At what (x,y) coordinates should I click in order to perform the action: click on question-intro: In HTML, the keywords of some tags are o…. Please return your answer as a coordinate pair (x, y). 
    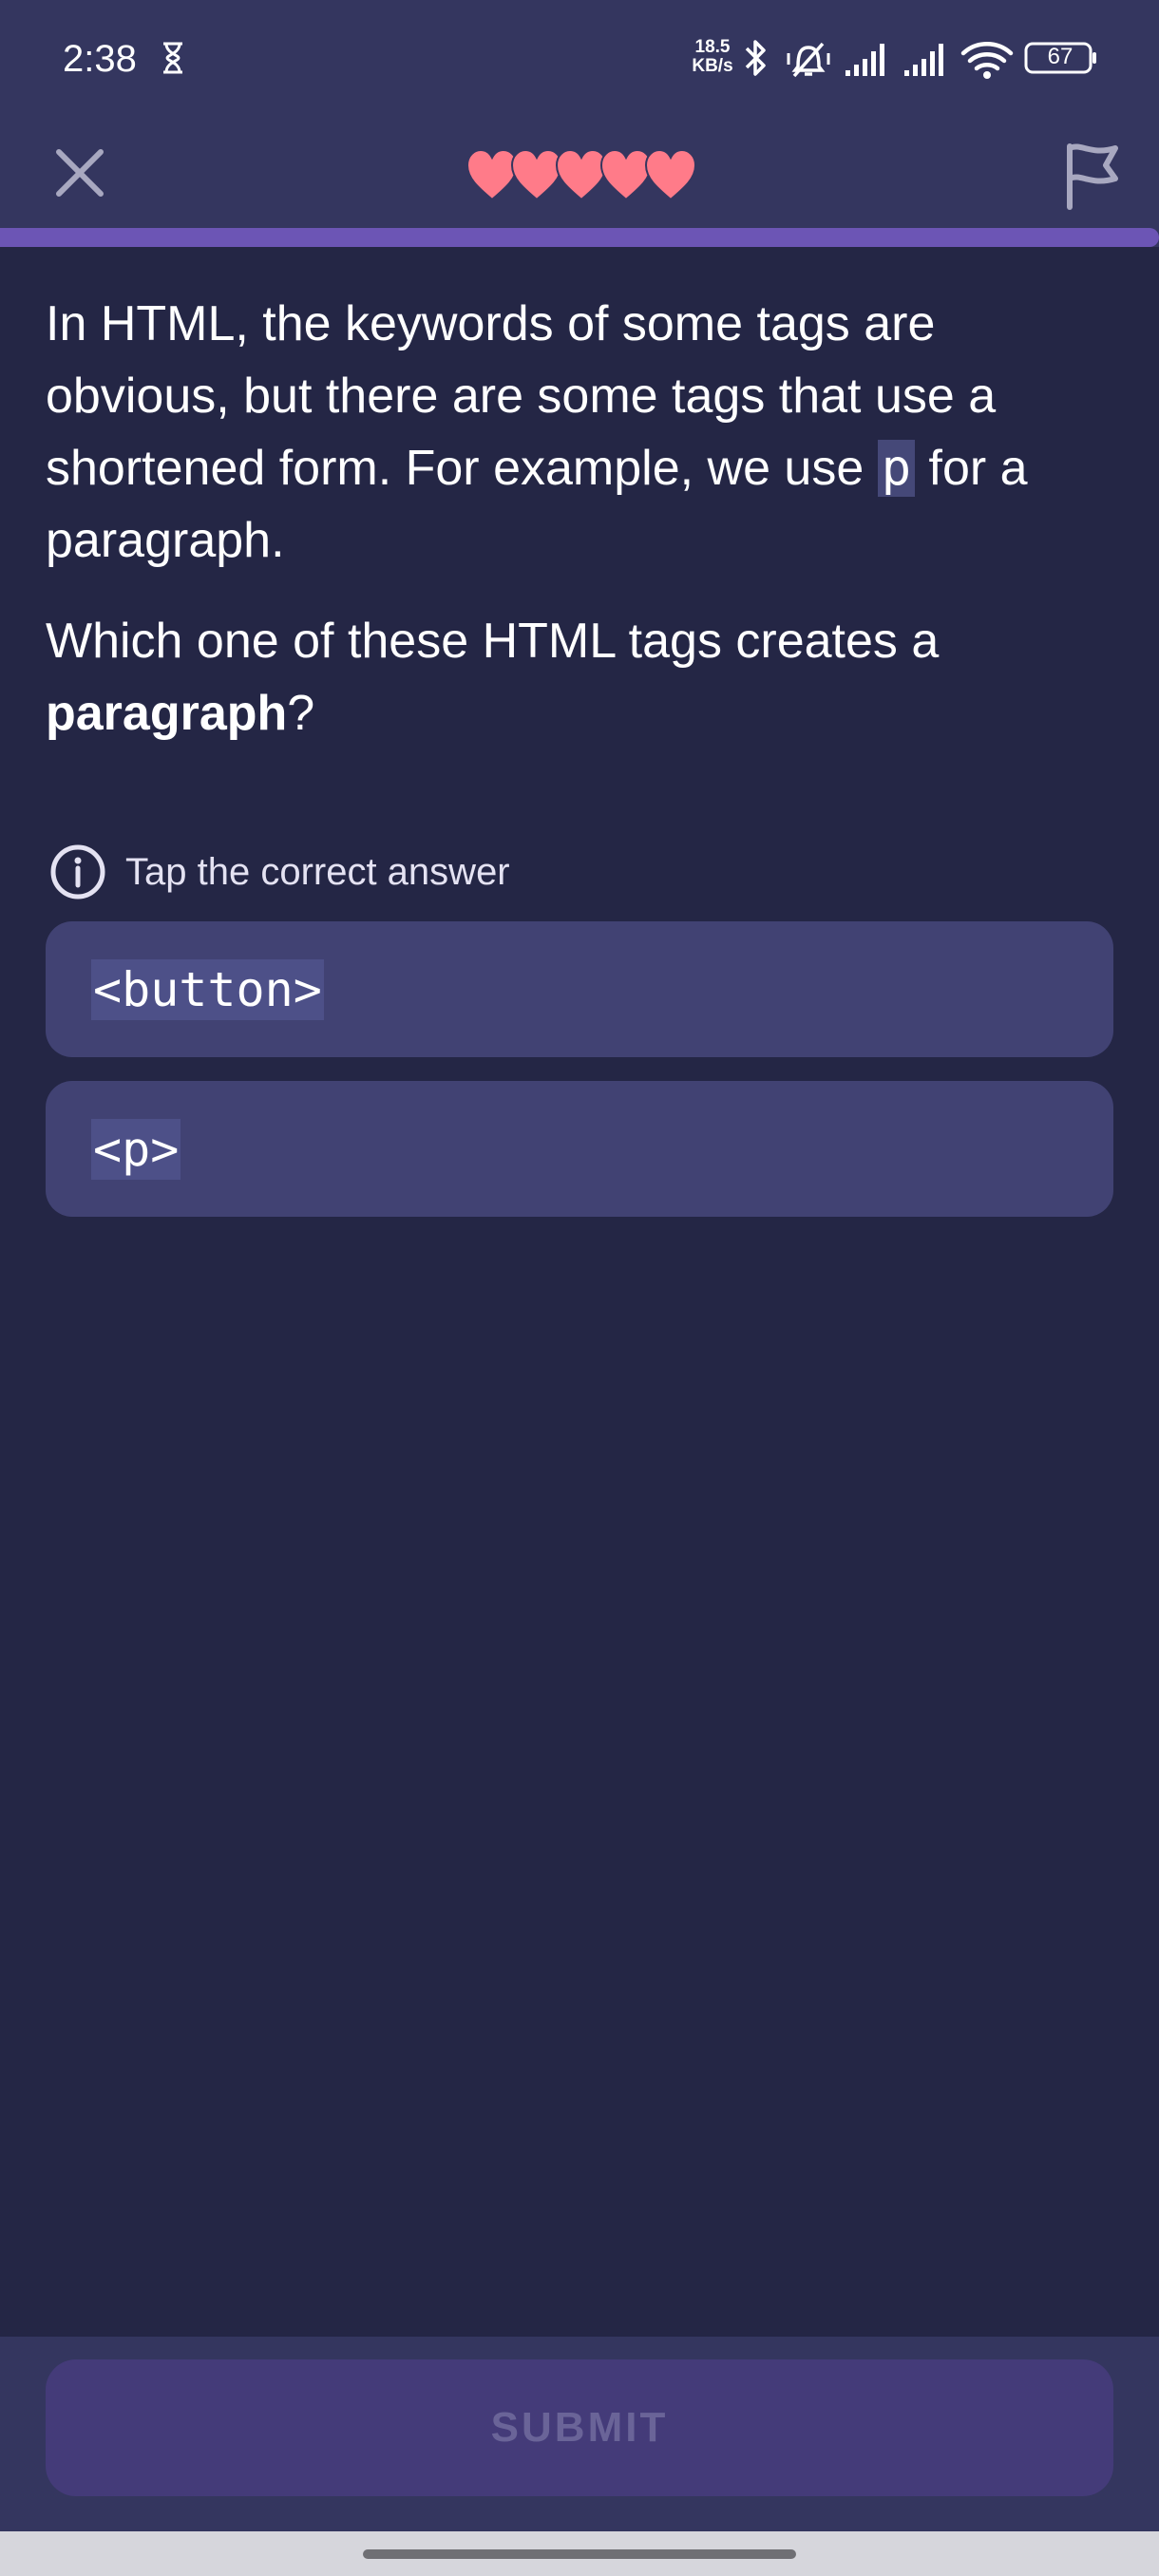
    Looking at the image, I should click on (582, 432).